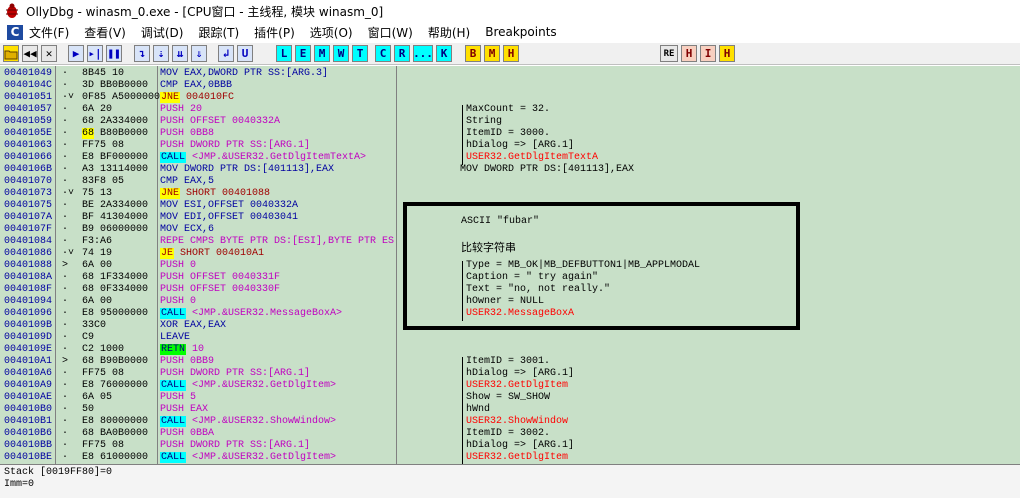 Image resolution: width=1020 pixels, height=498 pixels. I want to click on address-cell: 004010A1, so click(28, 362).